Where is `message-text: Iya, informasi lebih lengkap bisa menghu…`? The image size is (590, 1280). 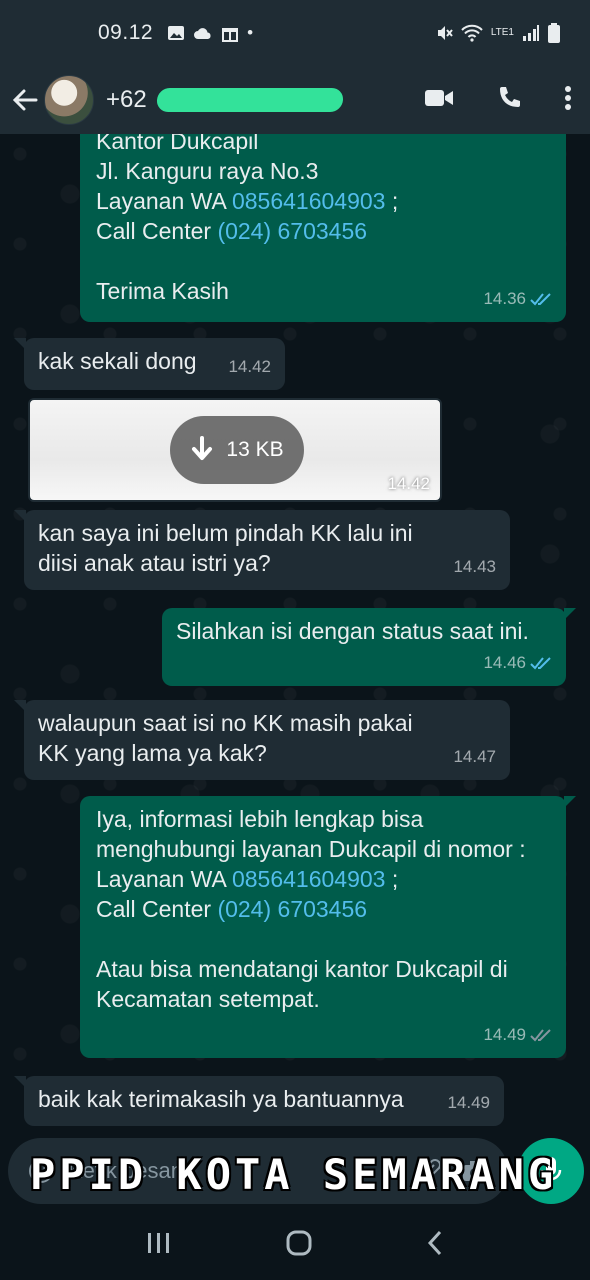 message-text: Iya, informasi lebih lengkap bisa menghu… is located at coordinates (311, 834).